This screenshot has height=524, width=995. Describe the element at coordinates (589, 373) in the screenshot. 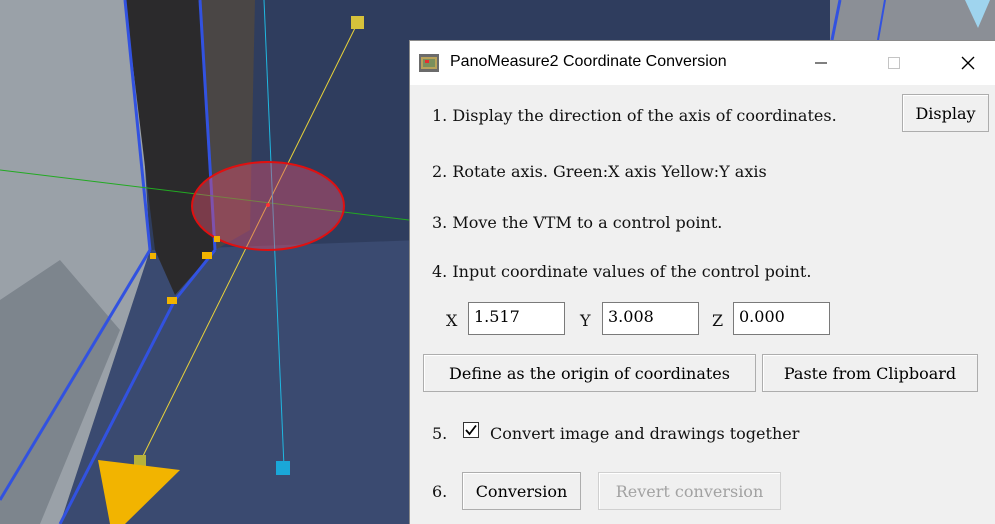

I see `define-origin-button: Define as the origin of coordinates` at that location.